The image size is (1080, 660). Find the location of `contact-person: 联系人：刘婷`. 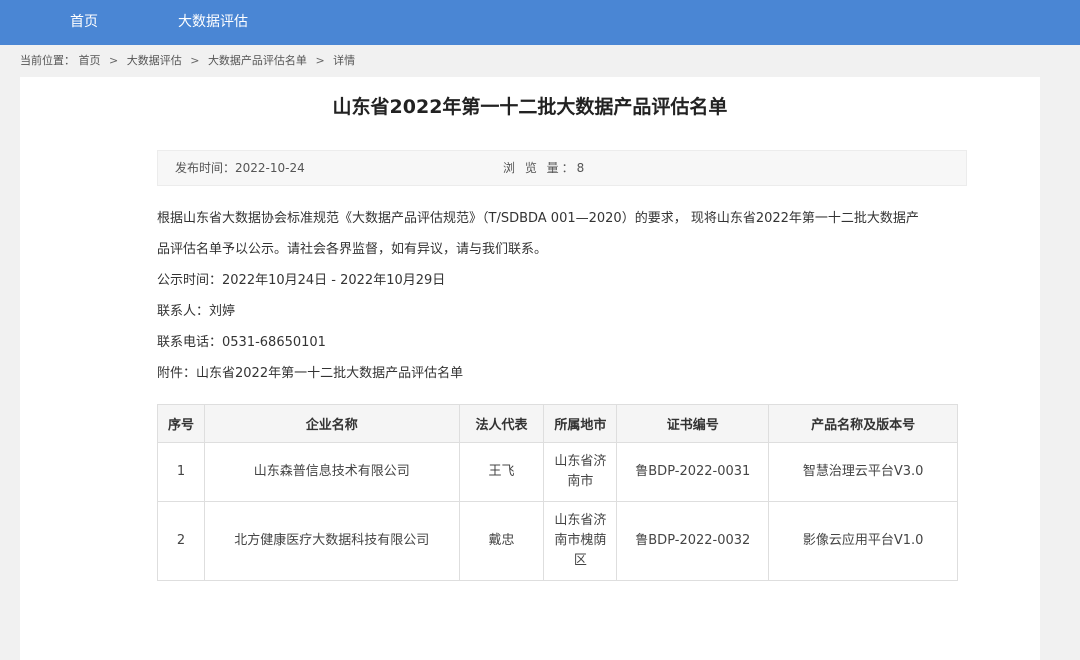

contact-person: 联系人：刘婷 is located at coordinates (196, 311).